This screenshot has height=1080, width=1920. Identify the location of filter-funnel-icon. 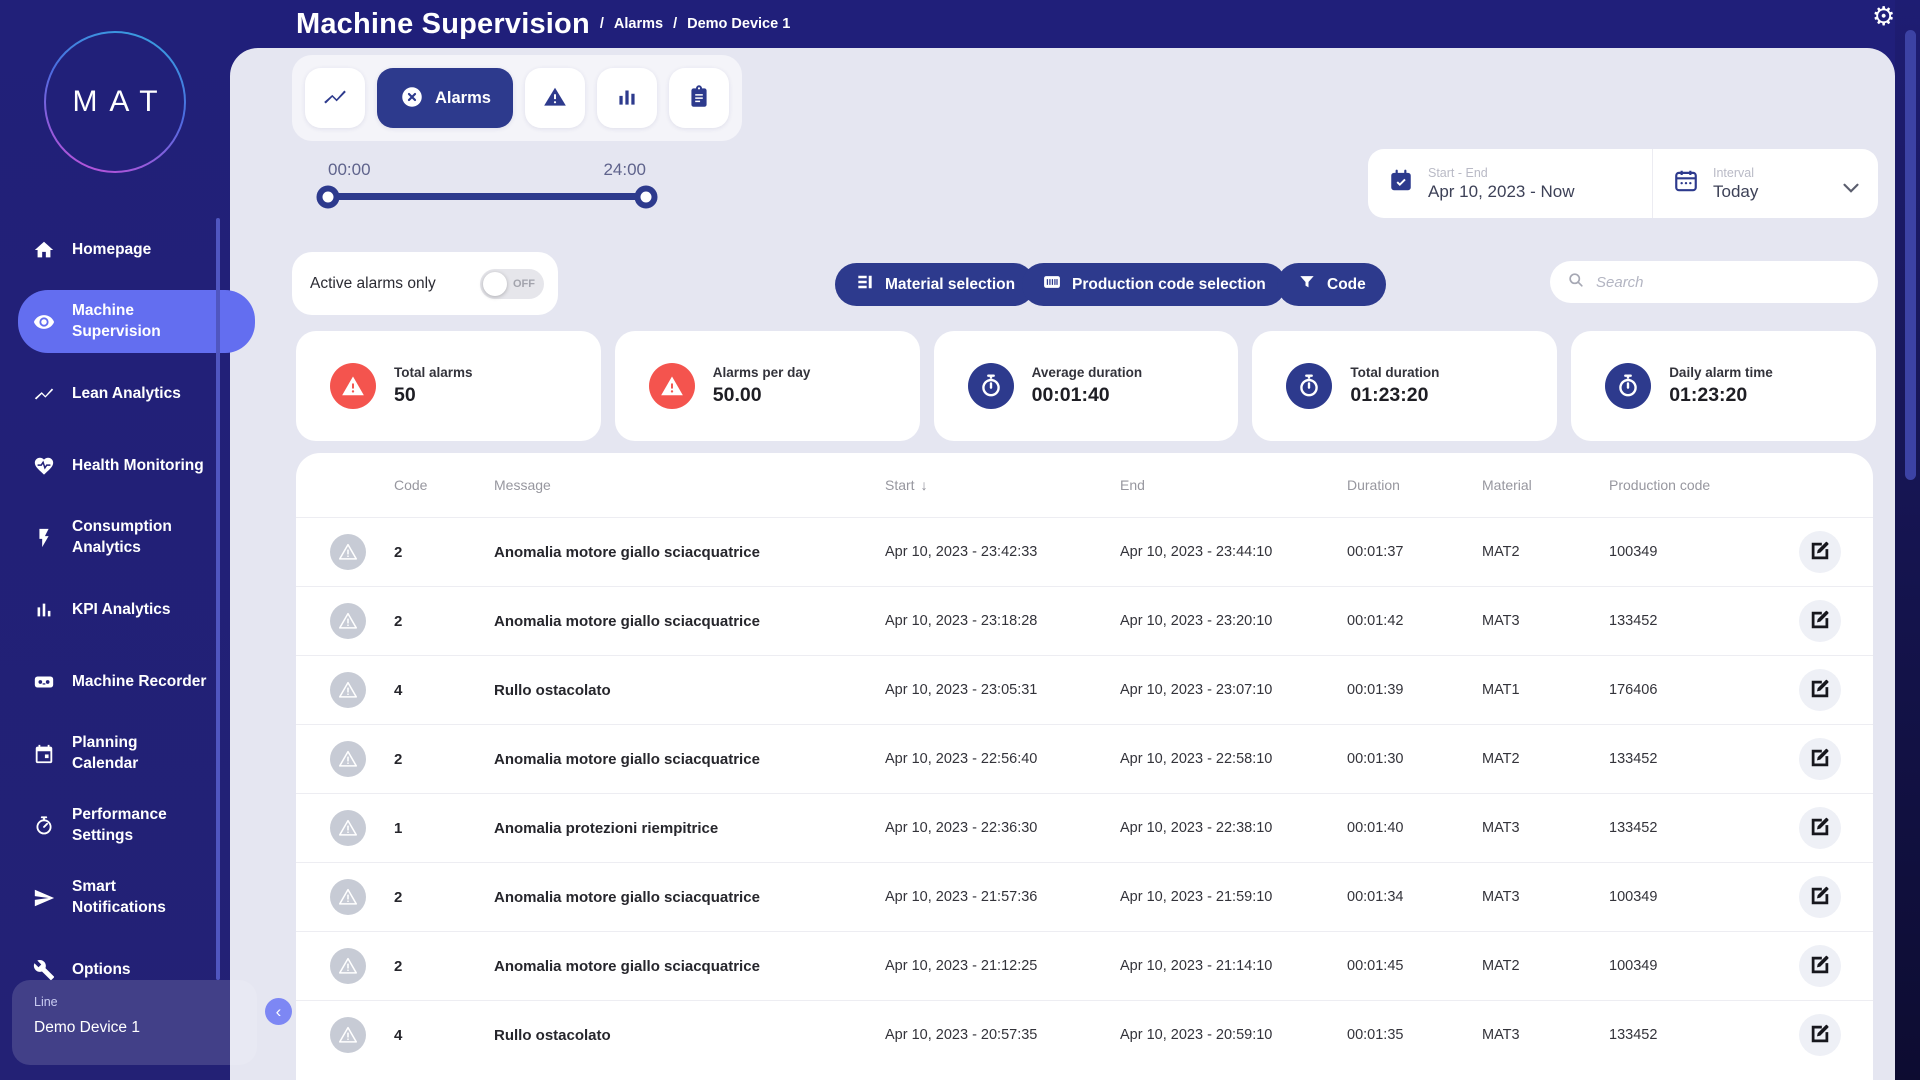
(1307, 284).